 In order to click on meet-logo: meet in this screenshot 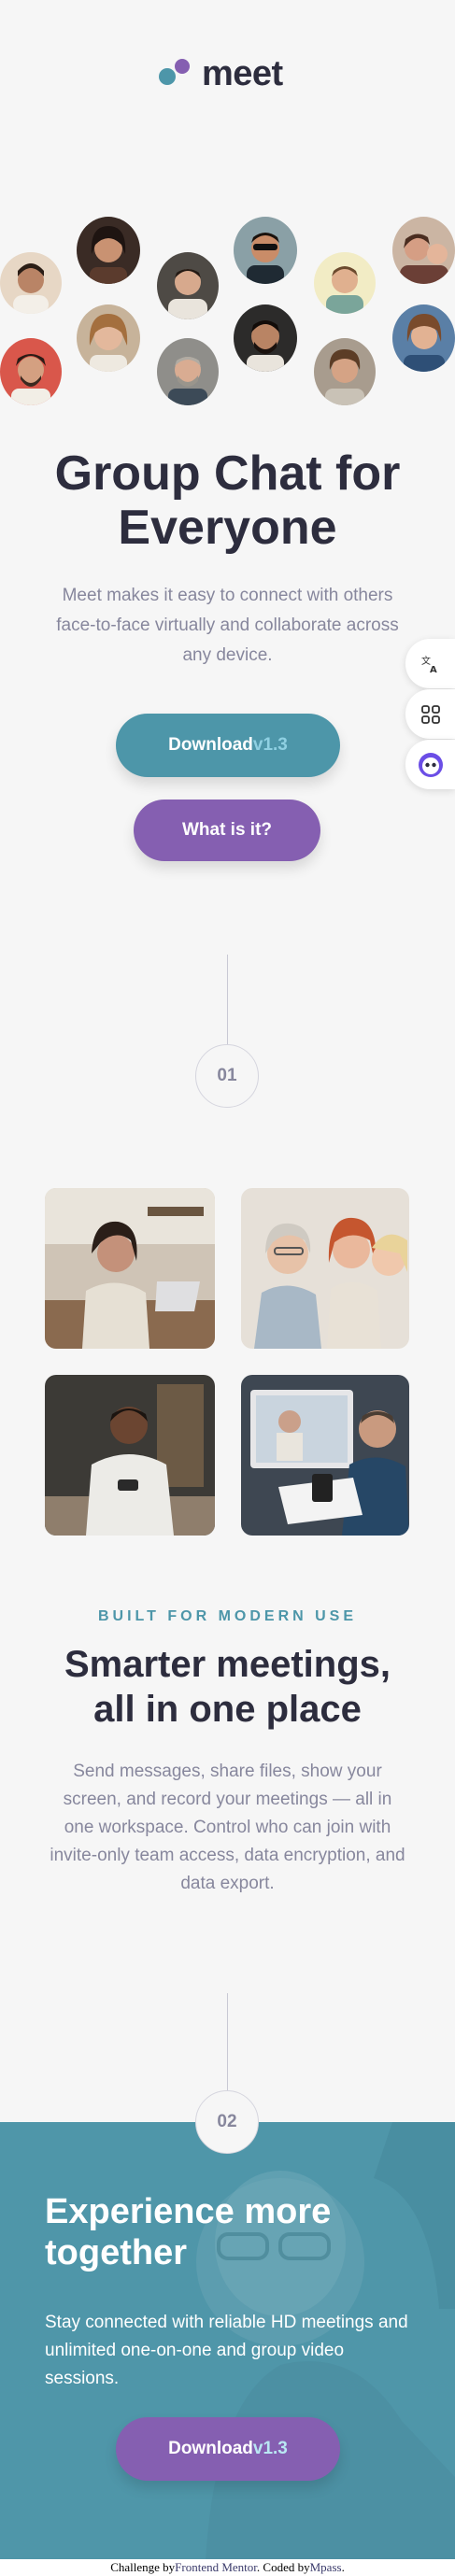, I will do `click(220, 74)`.